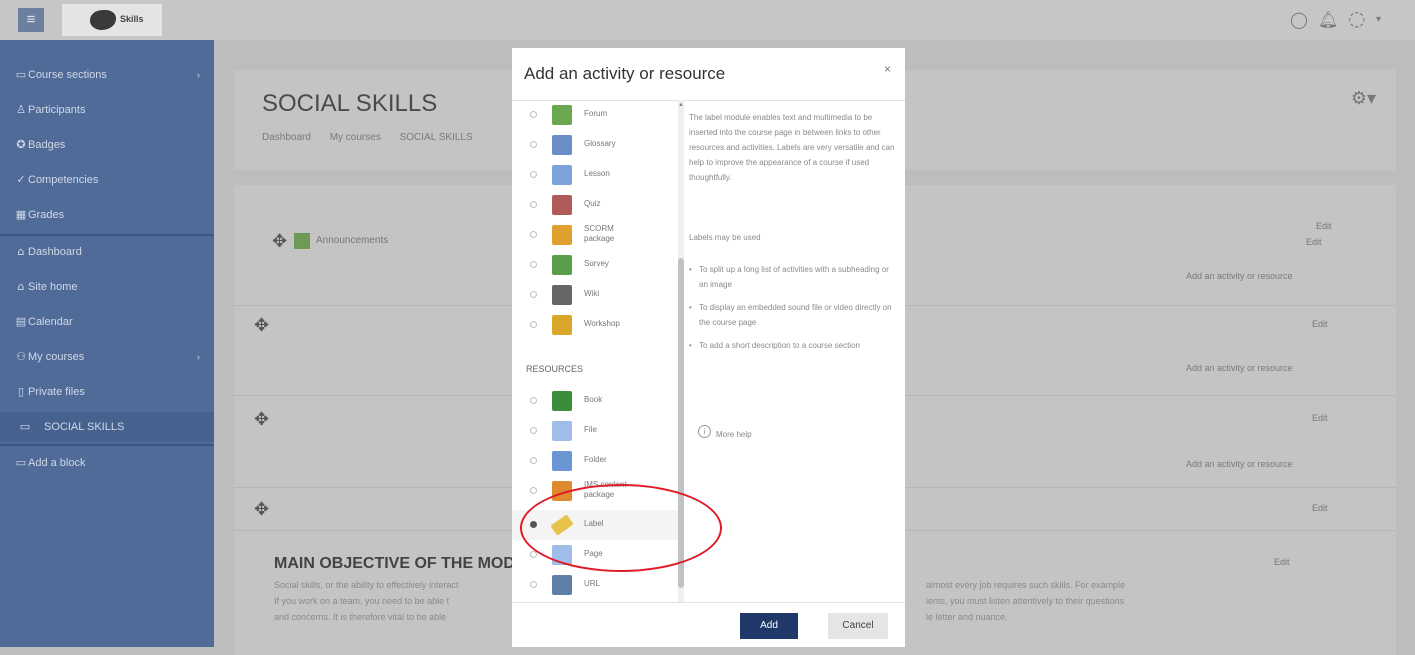  What do you see at coordinates (592, 203) in the screenshot?
I see `option-label: Quiz` at bounding box center [592, 203].